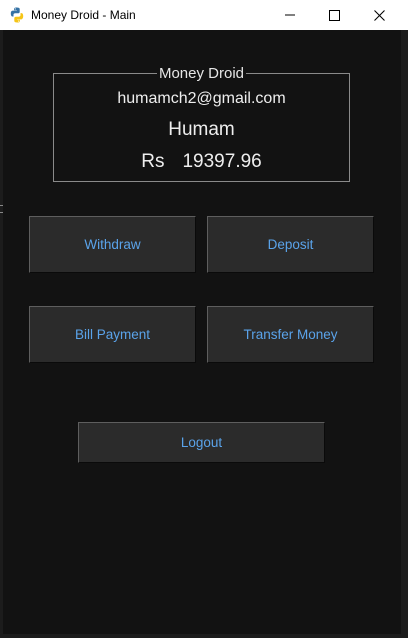 This screenshot has width=408, height=638. What do you see at coordinates (17, 15) in the screenshot?
I see `python-icon` at bounding box center [17, 15].